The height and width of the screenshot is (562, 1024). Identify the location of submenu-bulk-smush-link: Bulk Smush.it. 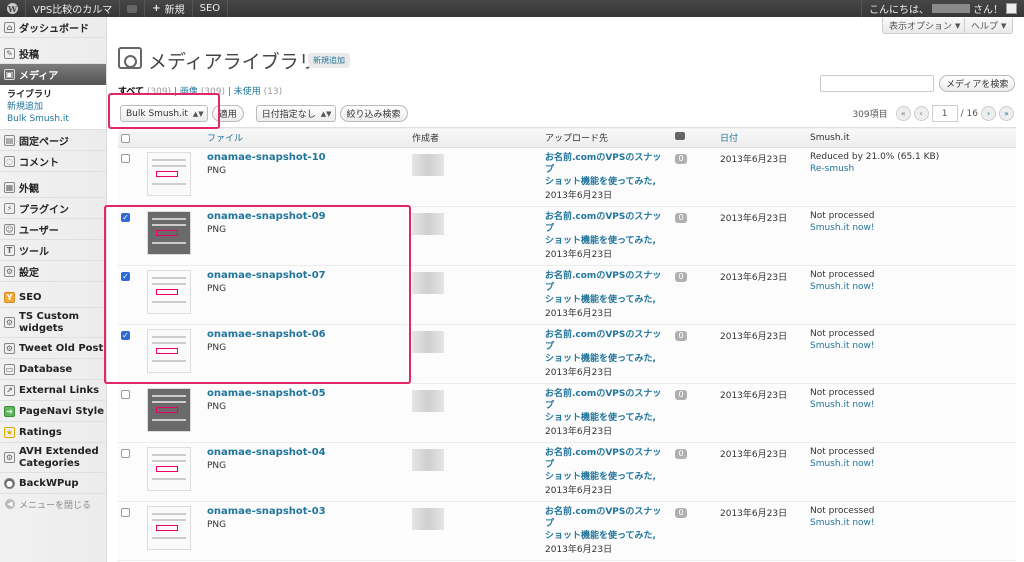
(38, 119).